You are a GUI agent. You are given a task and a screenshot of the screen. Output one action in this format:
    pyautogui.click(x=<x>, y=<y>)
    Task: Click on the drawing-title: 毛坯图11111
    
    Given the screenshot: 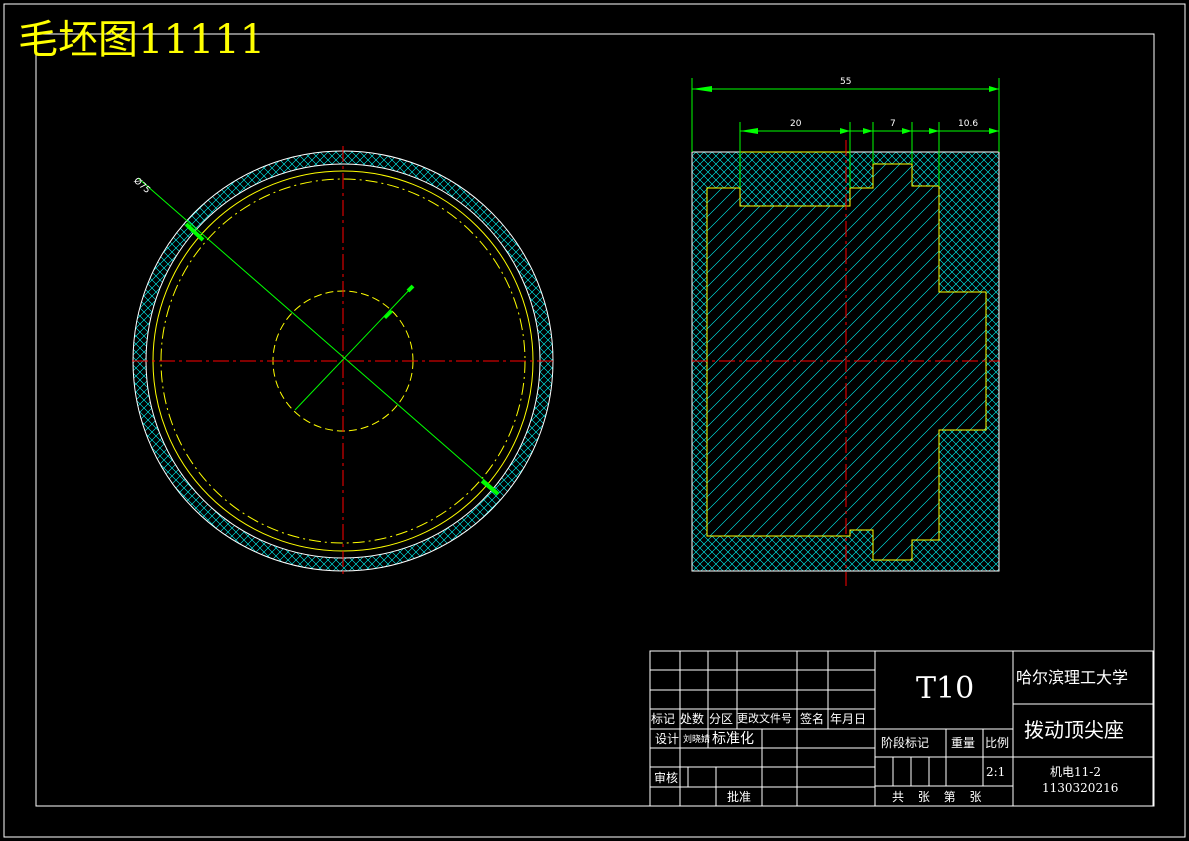 What is the action you would take?
    pyautogui.click(x=142, y=40)
    